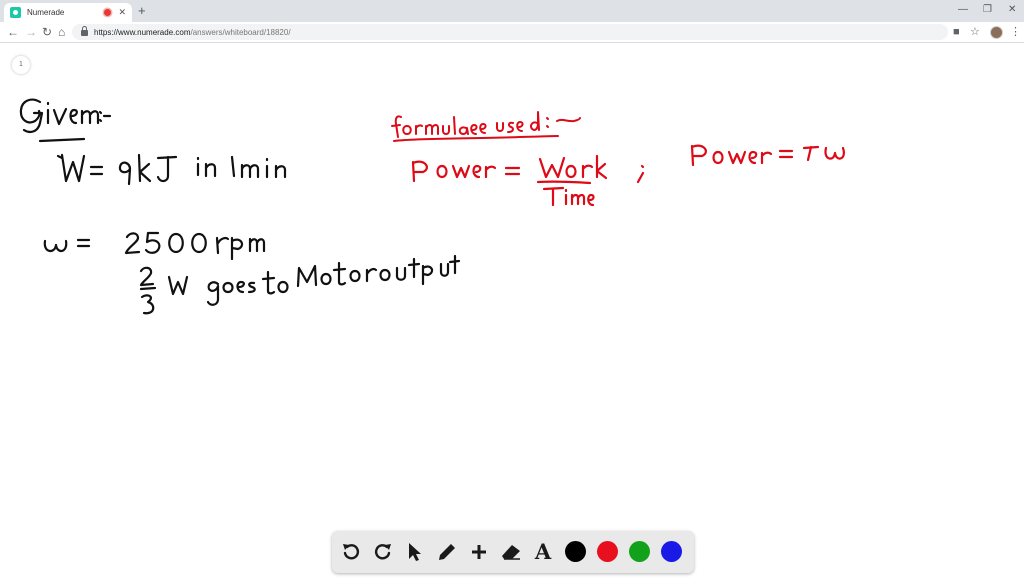 This screenshot has width=1024, height=580. What do you see at coordinates (996, 32) in the screenshot?
I see `profile-avatar` at bounding box center [996, 32].